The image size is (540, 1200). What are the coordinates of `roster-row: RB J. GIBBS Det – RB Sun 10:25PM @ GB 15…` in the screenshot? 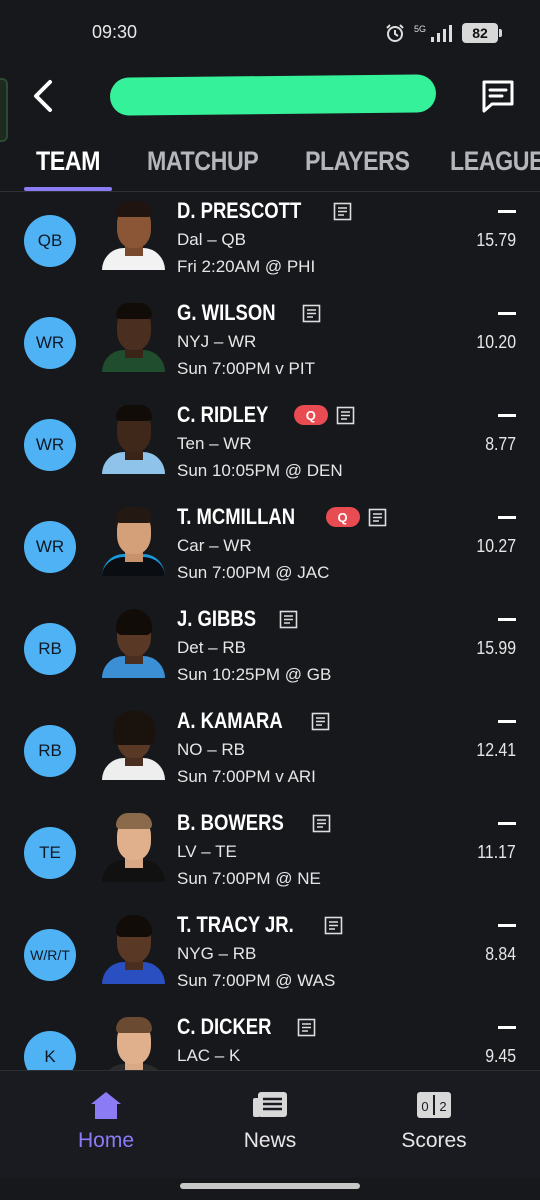 It's located at (270, 651).